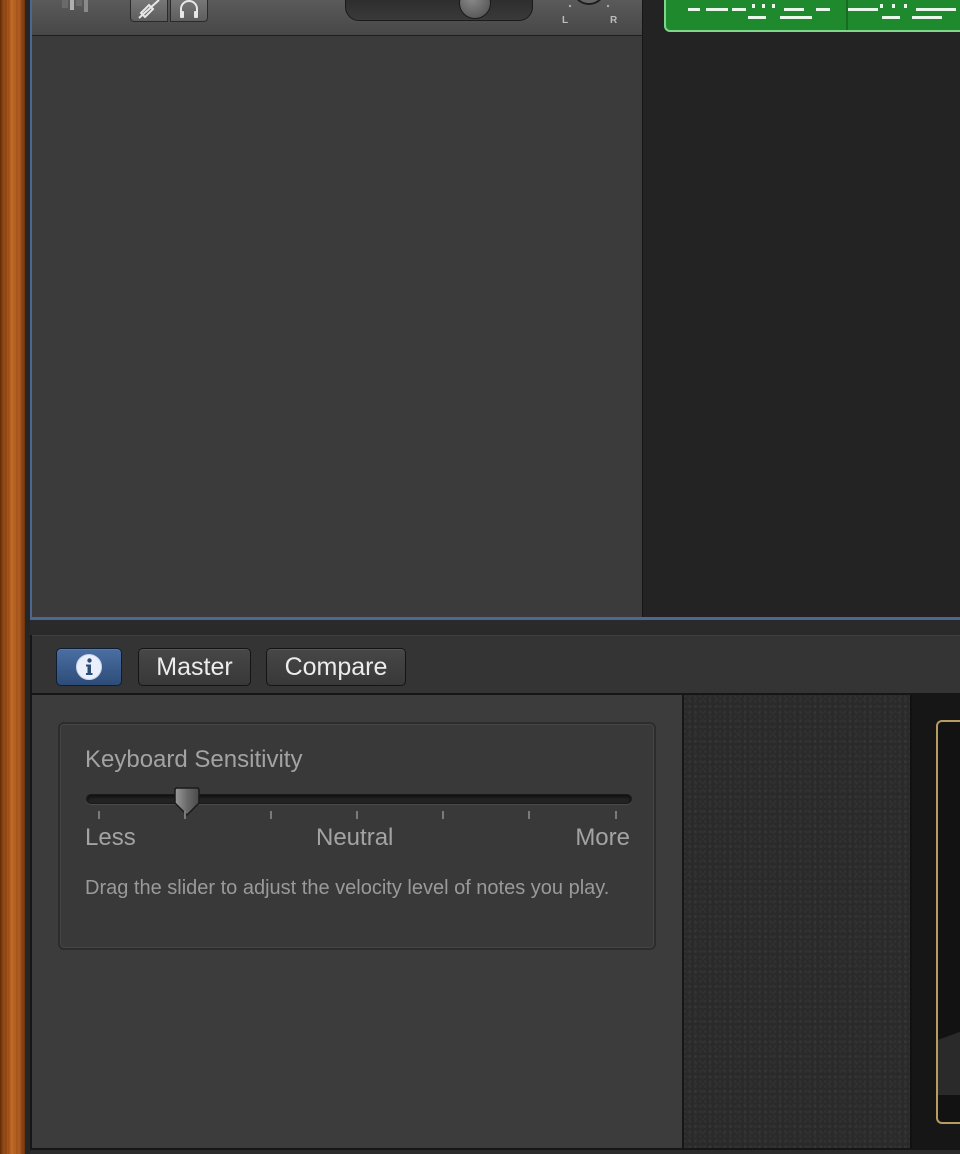 Image resolution: width=960 pixels, height=1154 pixels. I want to click on region-notes, so click(822, 15).